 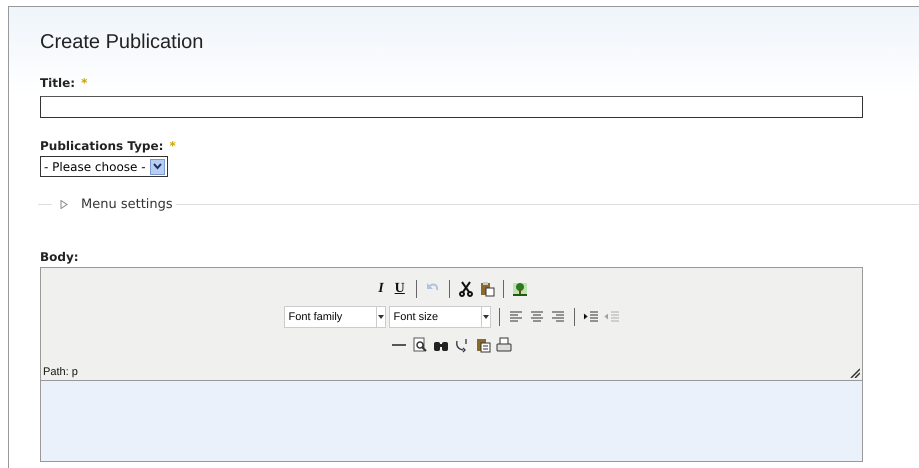 I want to click on title-field, so click(x=451, y=107).